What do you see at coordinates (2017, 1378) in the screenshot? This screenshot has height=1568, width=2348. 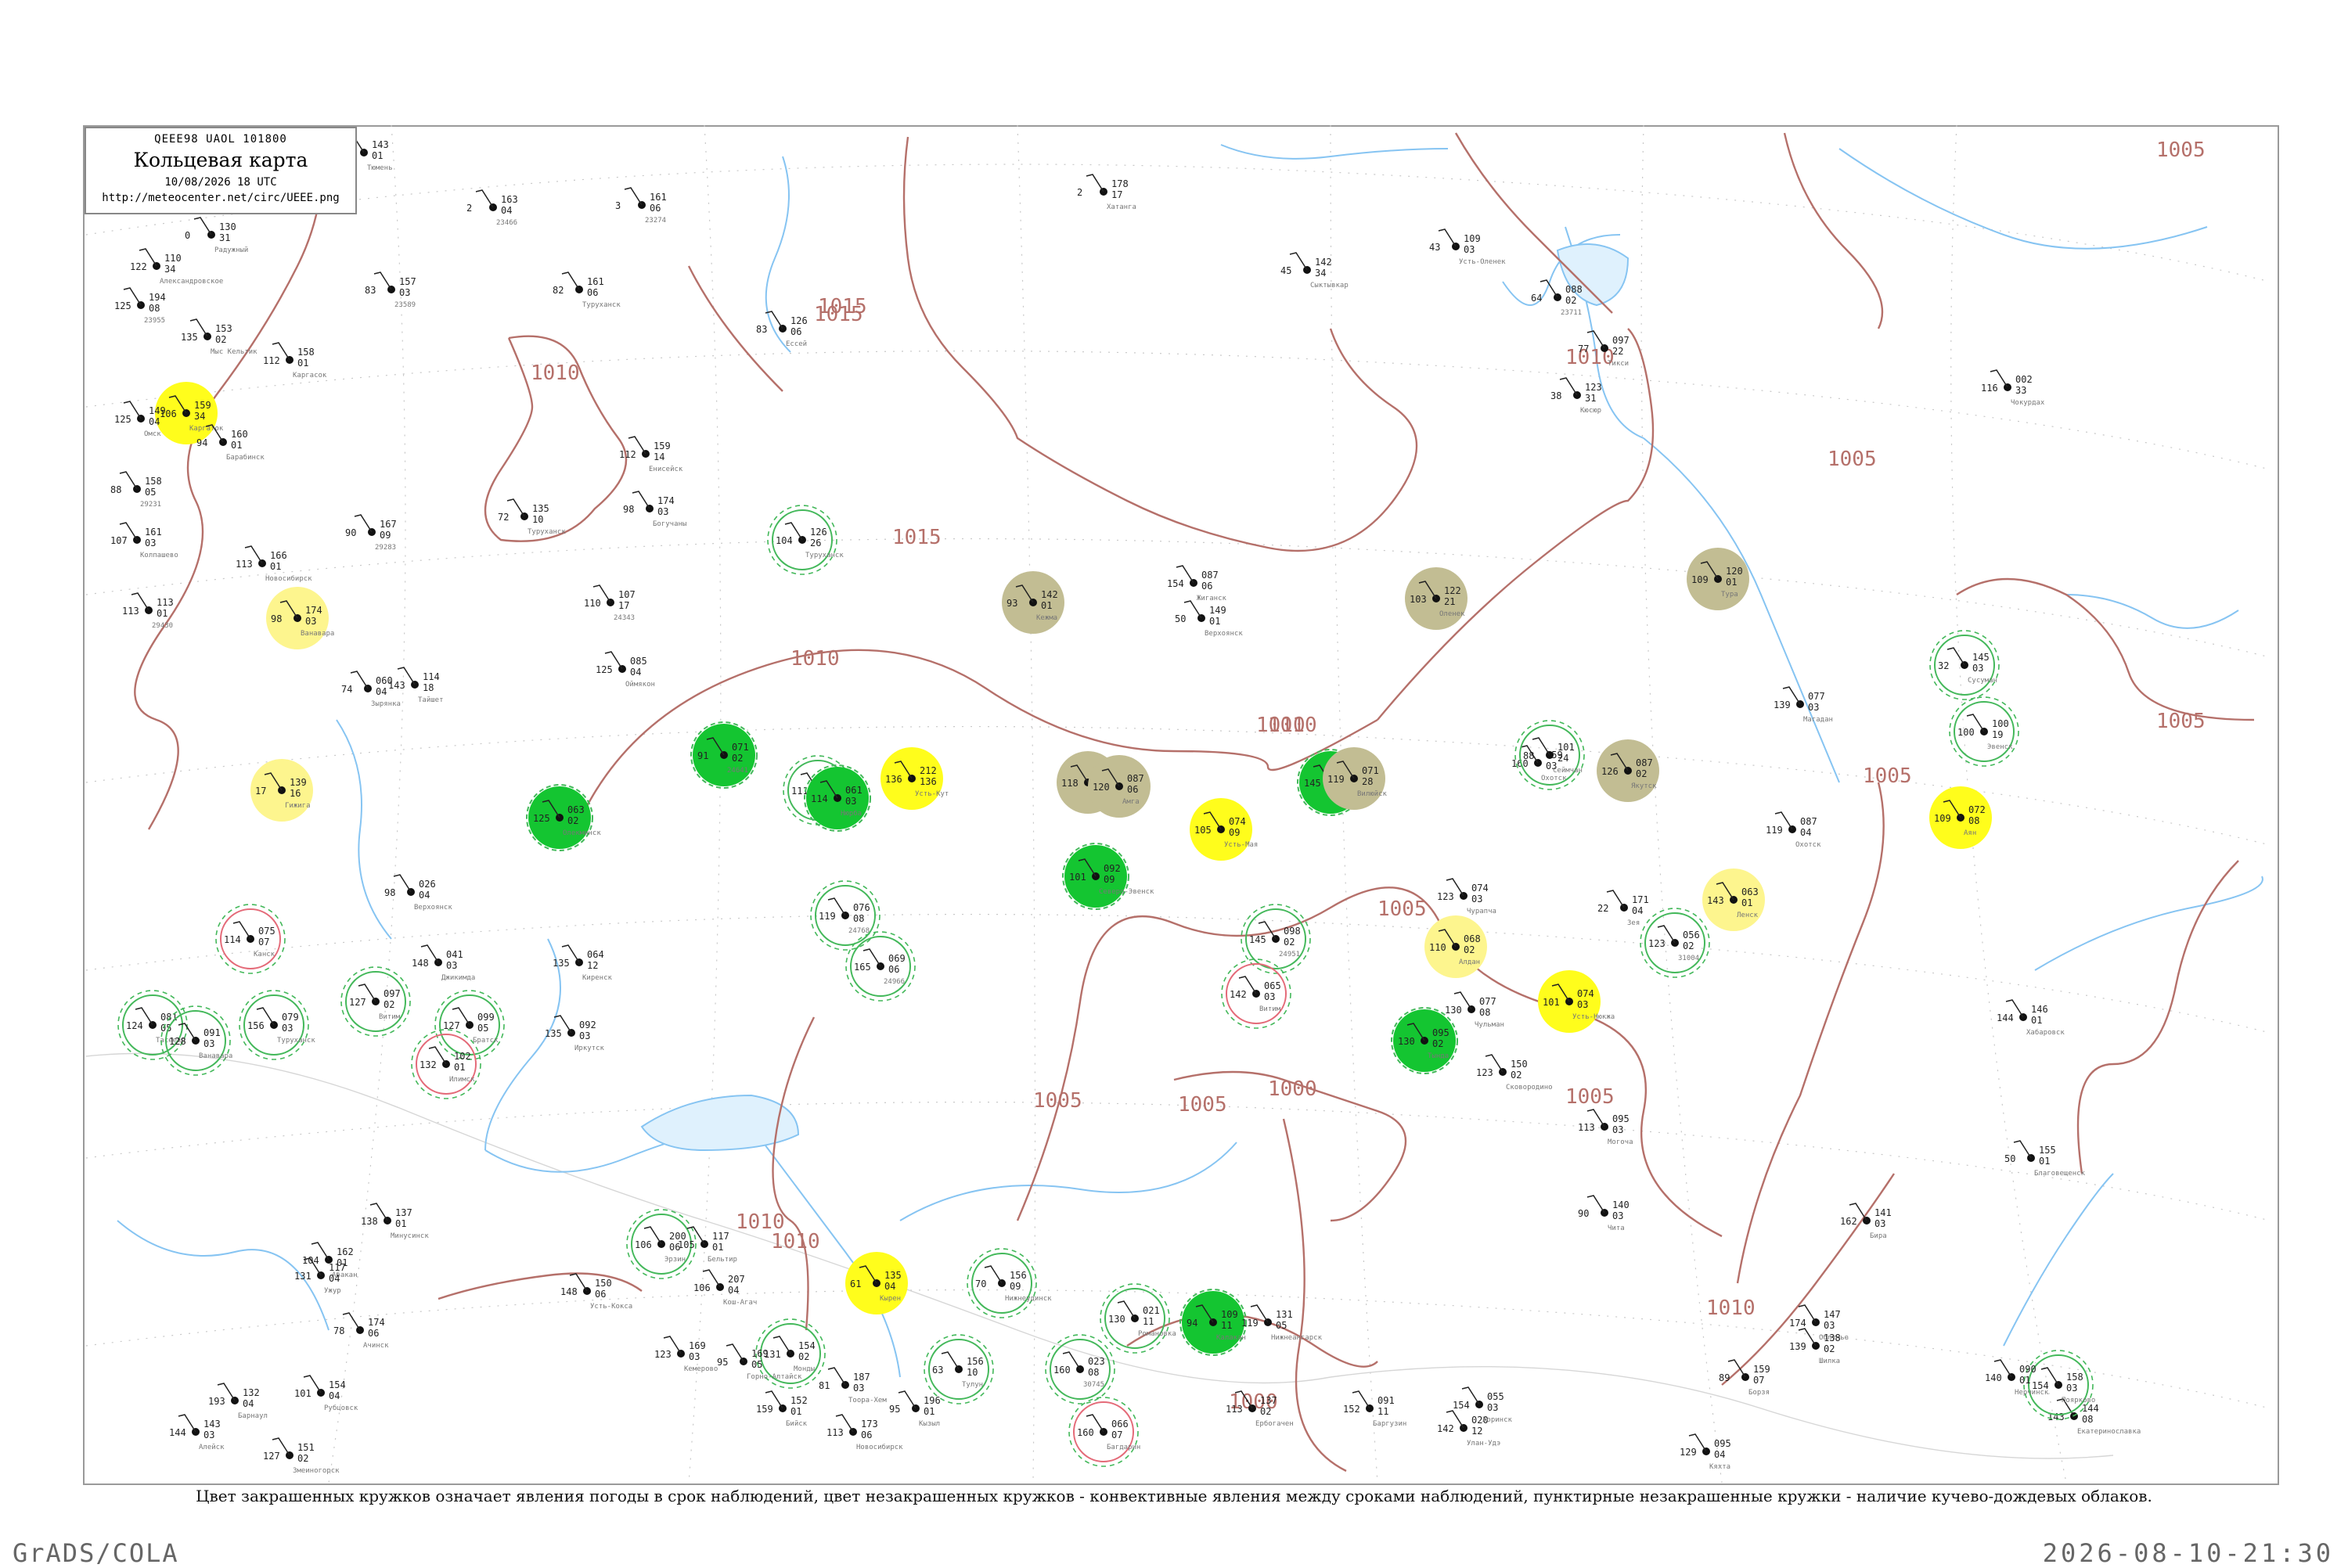 I see `station-plot: 09001 140 Нерчинск` at bounding box center [2017, 1378].